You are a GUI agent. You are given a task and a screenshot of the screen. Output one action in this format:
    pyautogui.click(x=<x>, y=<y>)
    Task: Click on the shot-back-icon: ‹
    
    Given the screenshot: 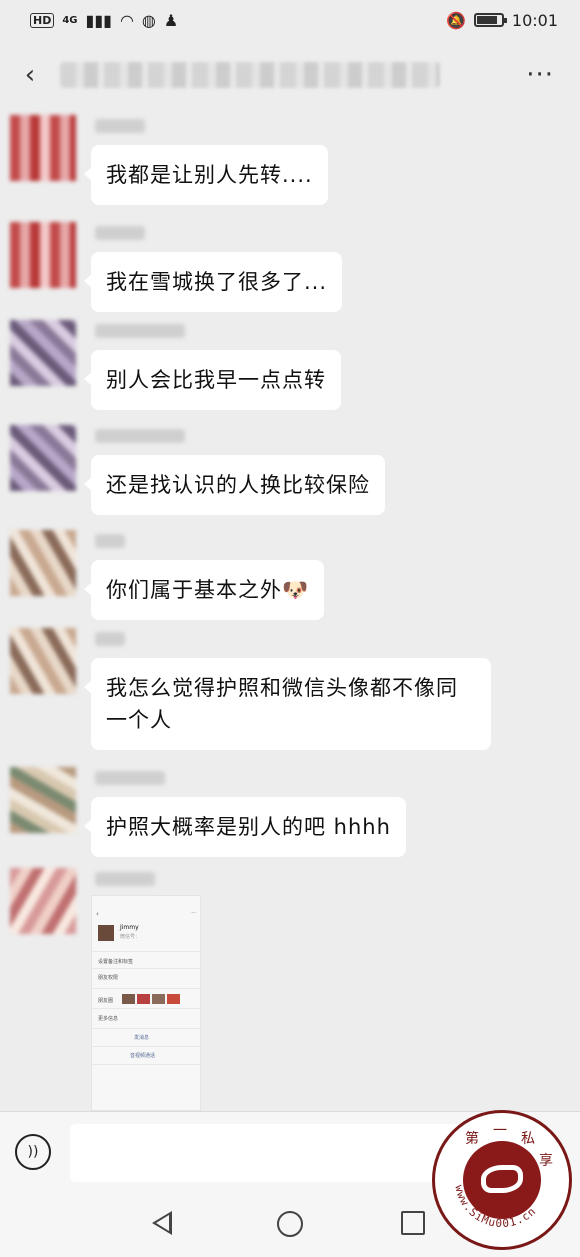 What is the action you would take?
    pyautogui.click(x=97, y=914)
    